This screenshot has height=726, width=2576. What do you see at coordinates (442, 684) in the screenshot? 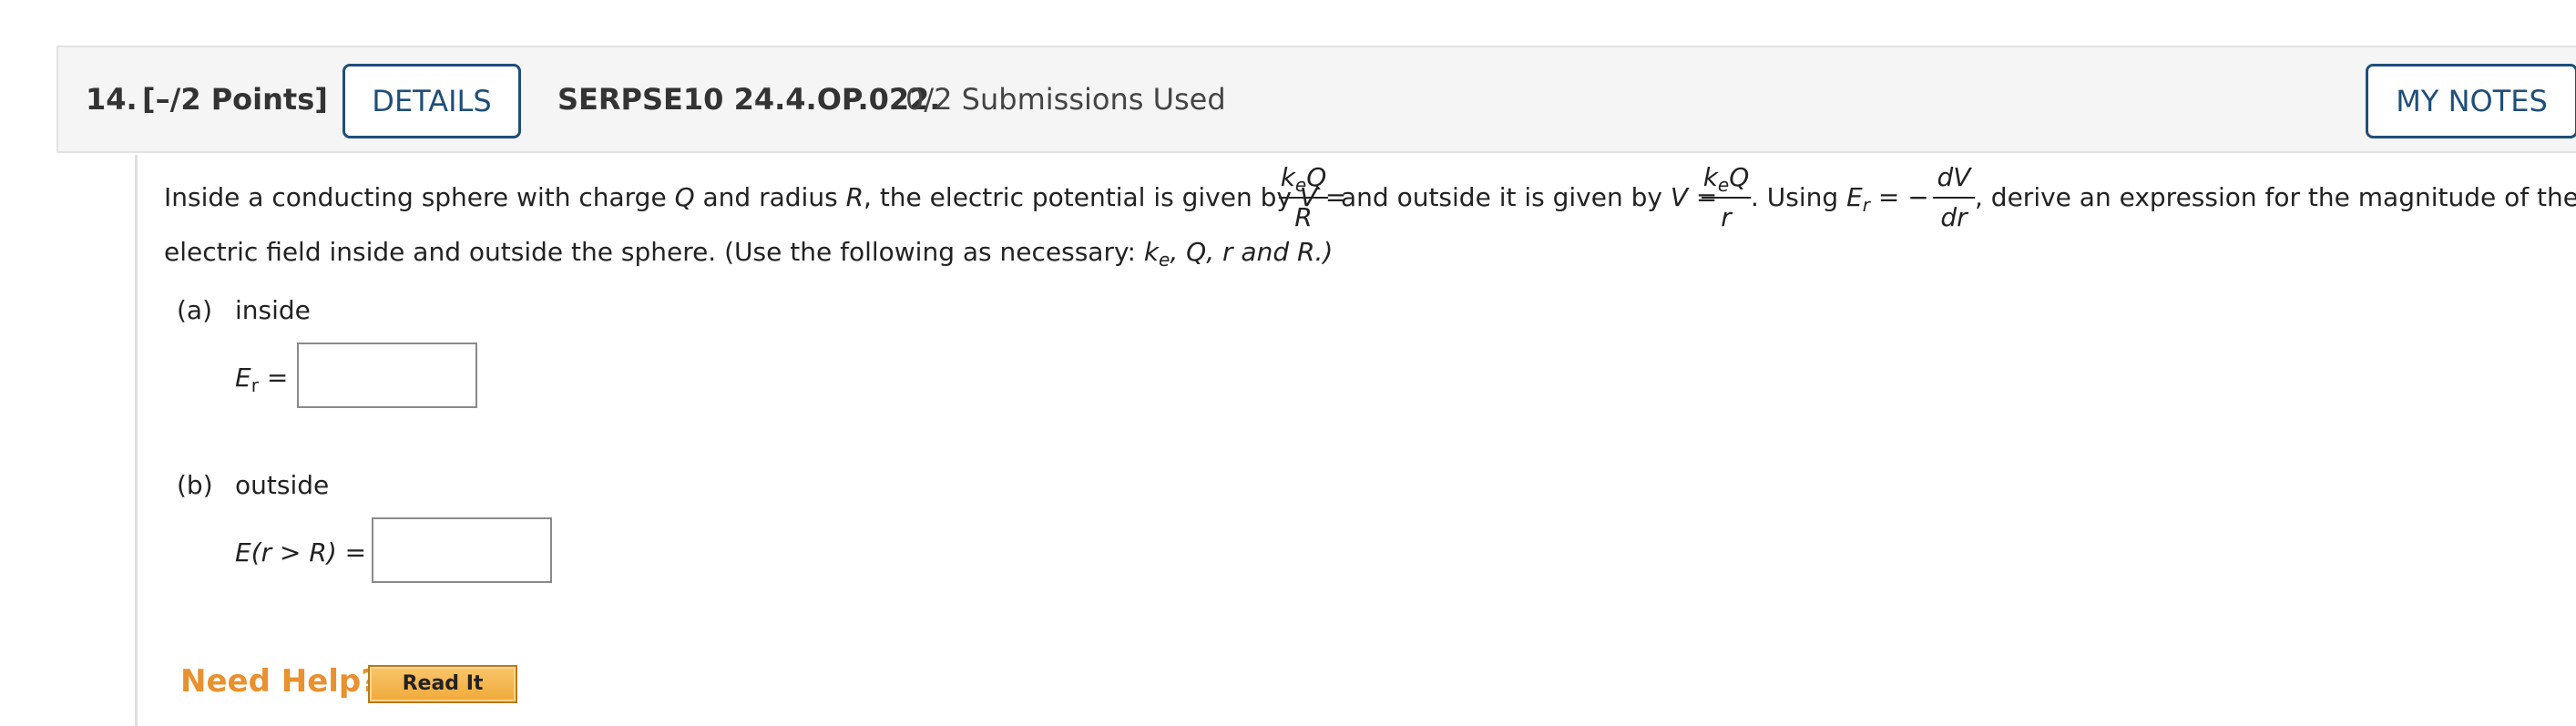
I see `read-it-button: Read It` at bounding box center [442, 684].